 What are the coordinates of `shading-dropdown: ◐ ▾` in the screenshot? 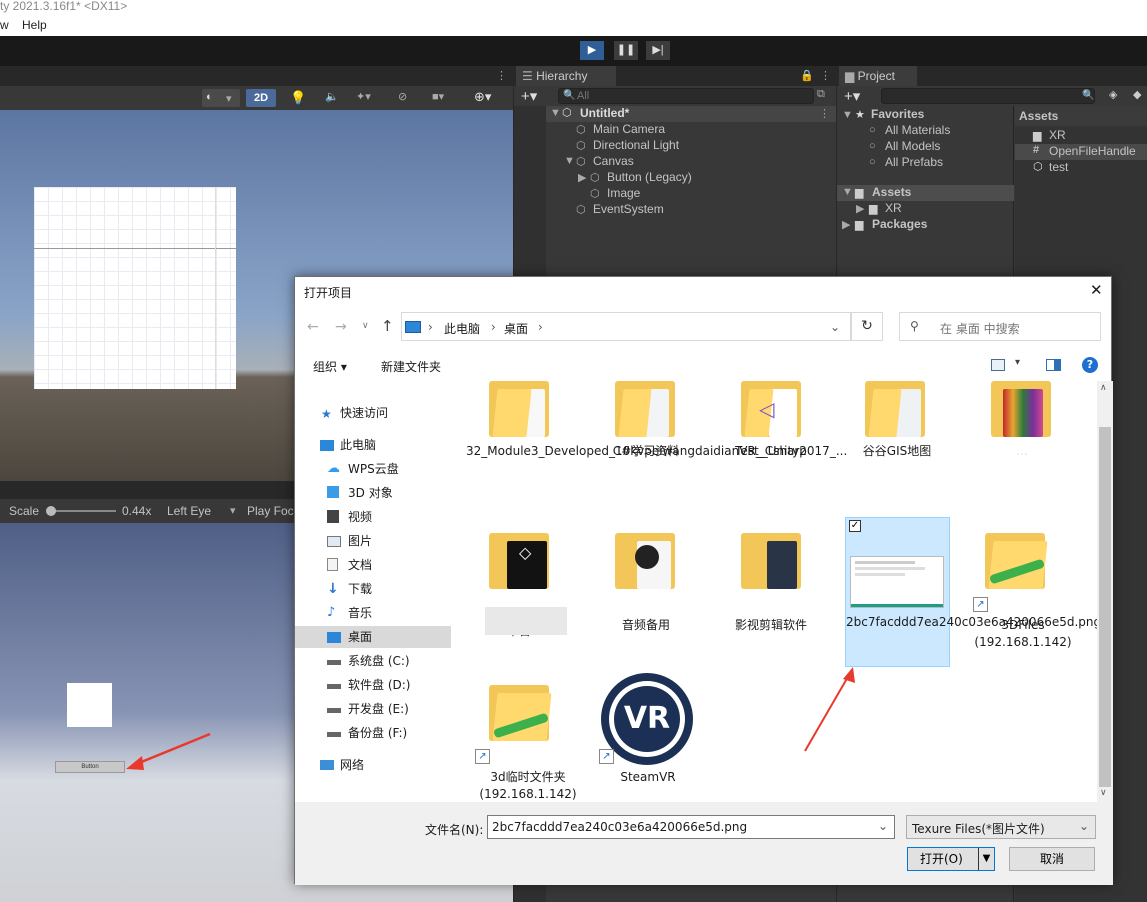 It's located at (221, 98).